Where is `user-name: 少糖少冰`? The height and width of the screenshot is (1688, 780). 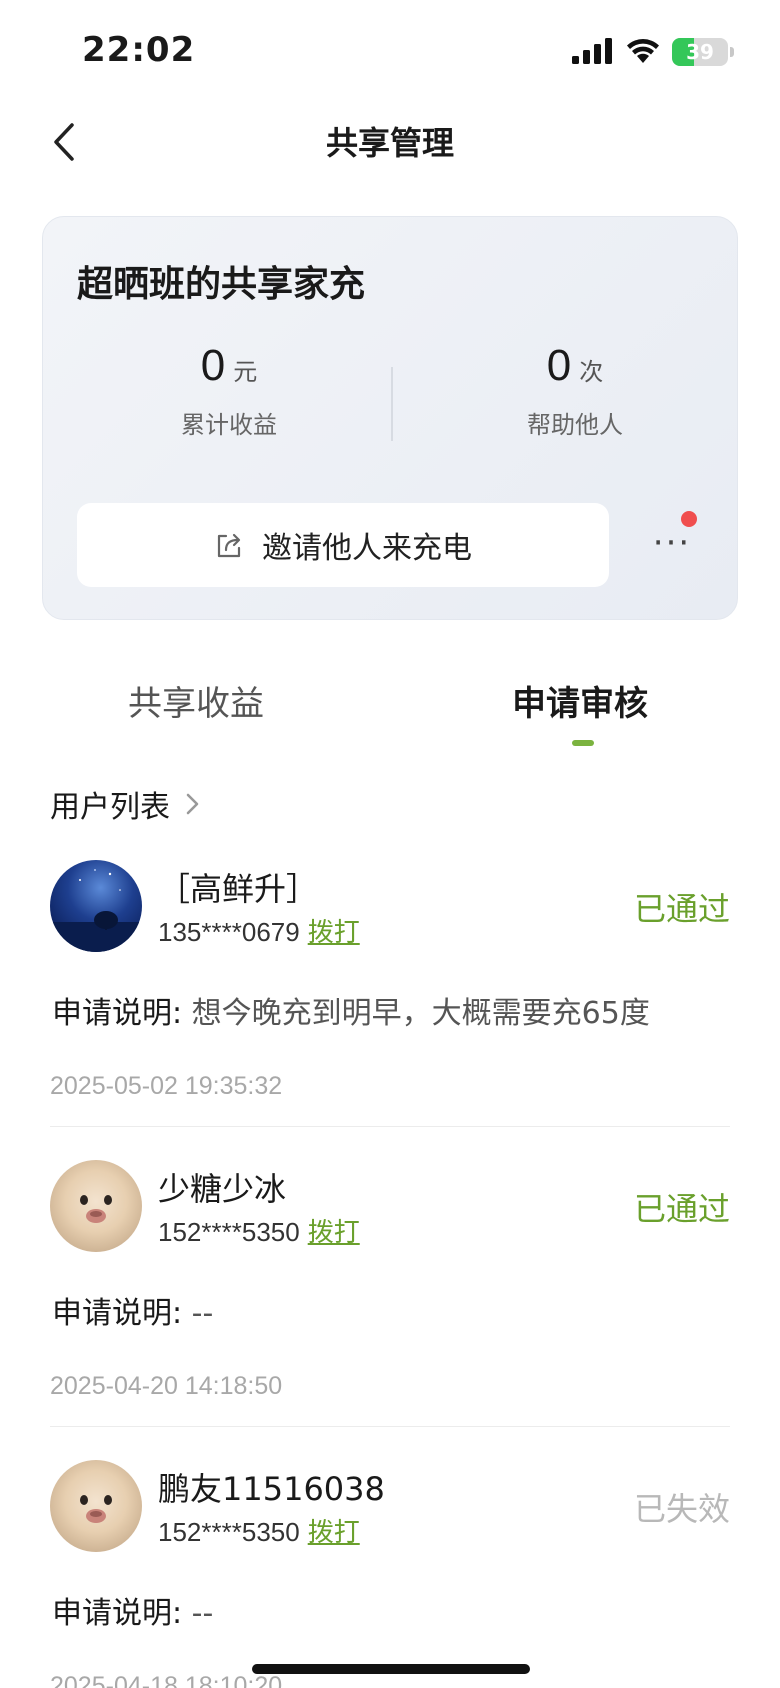
user-name: 少糖少冰 is located at coordinates (222, 1189).